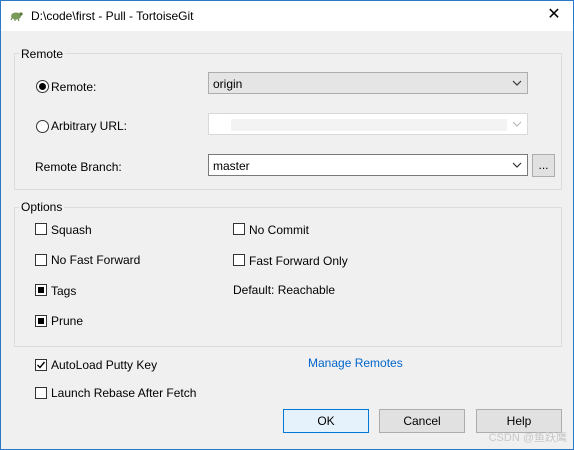 The width and height of the screenshot is (574, 450). I want to click on checkmark-icon, so click(41, 365).